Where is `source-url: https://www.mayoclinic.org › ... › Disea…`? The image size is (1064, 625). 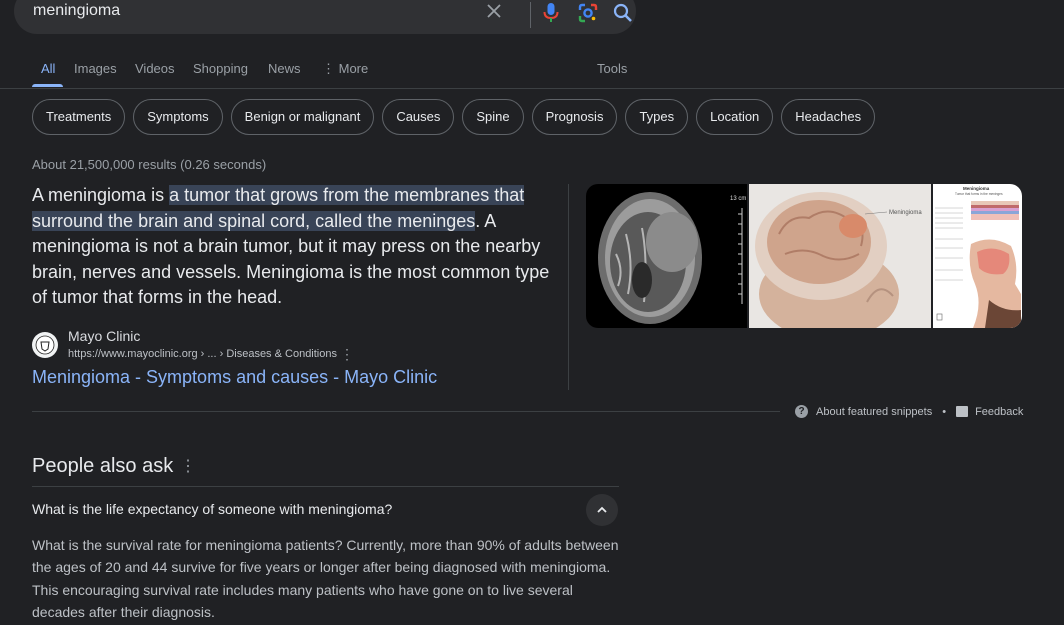
source-url: https://www.mayoclinic.org › ... › Disea… is located at coordinates (202, 354).